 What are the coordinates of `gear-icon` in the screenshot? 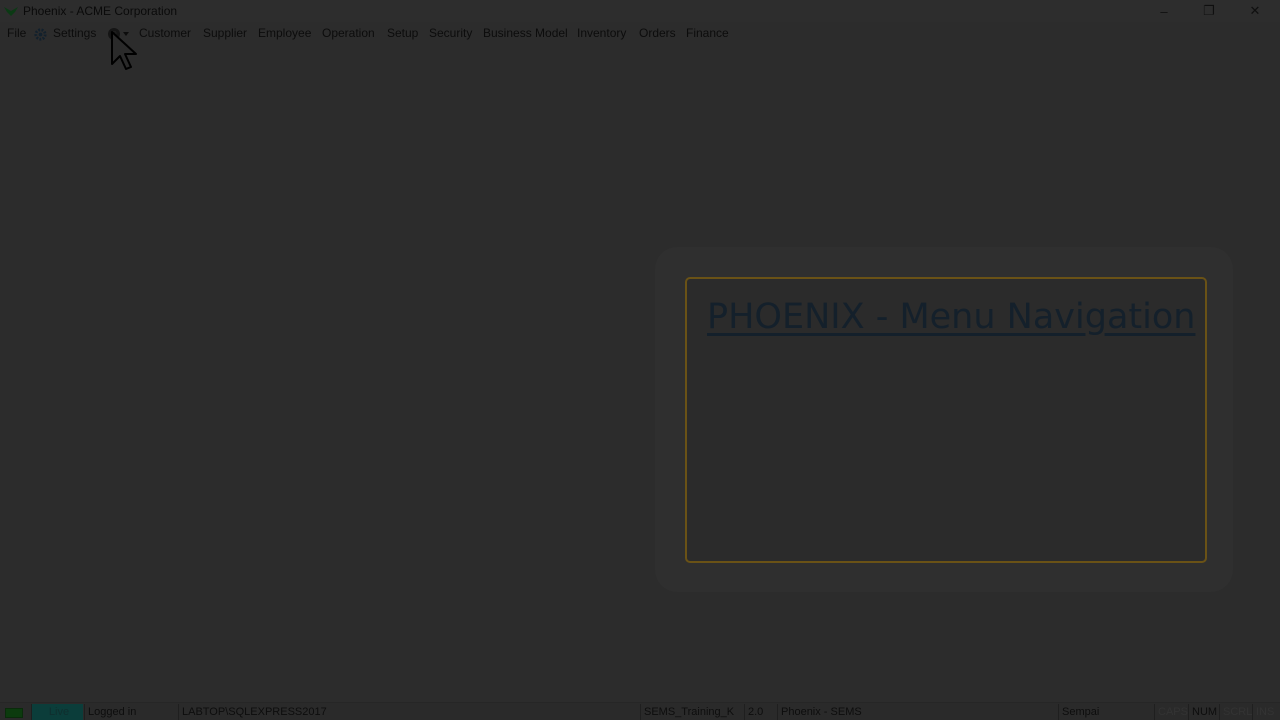 It's located at (40, 34).